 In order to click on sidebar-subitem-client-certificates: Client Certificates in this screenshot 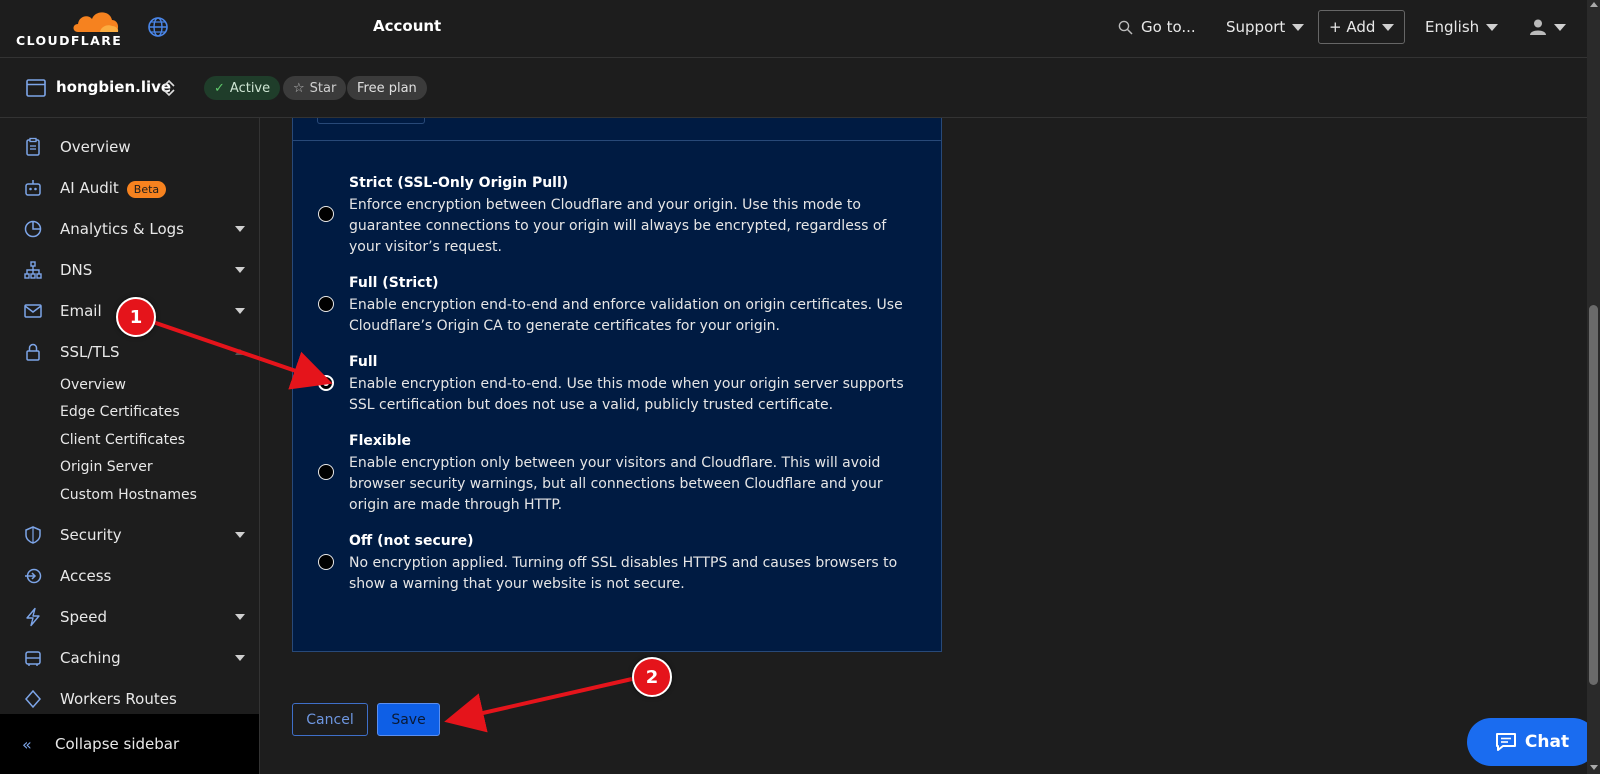, I will do `click(122, 440)`.